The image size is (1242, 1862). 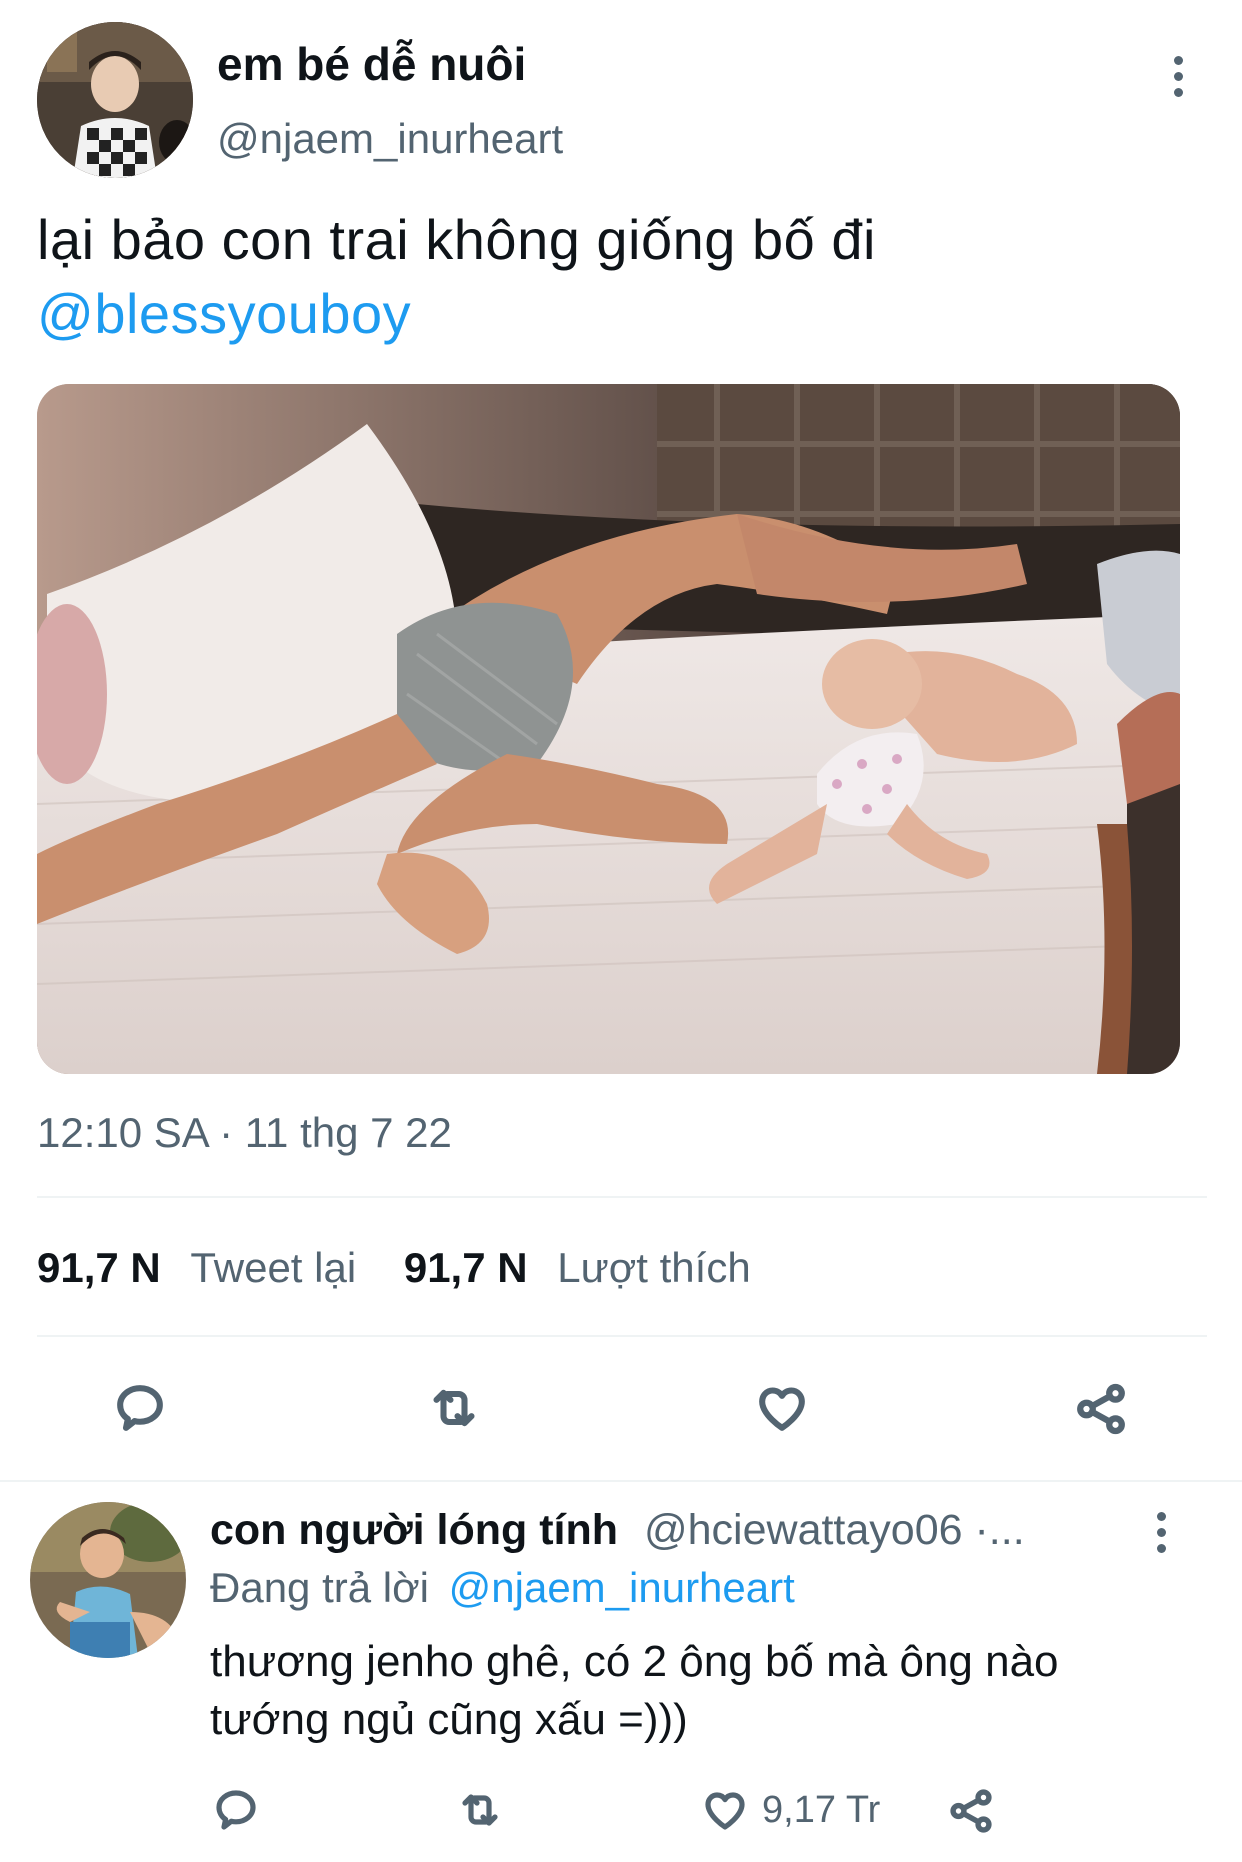 I want to click on reply-avatar-photo, so click(x=108, y=1580).